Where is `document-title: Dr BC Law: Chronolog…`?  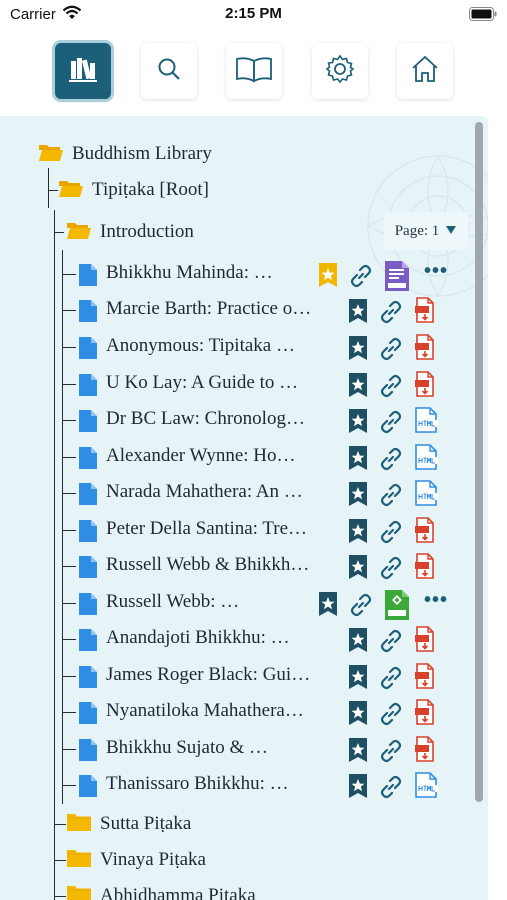 document-title: Dr BC Law: Chronolog… is located at coordinates (225, 419).